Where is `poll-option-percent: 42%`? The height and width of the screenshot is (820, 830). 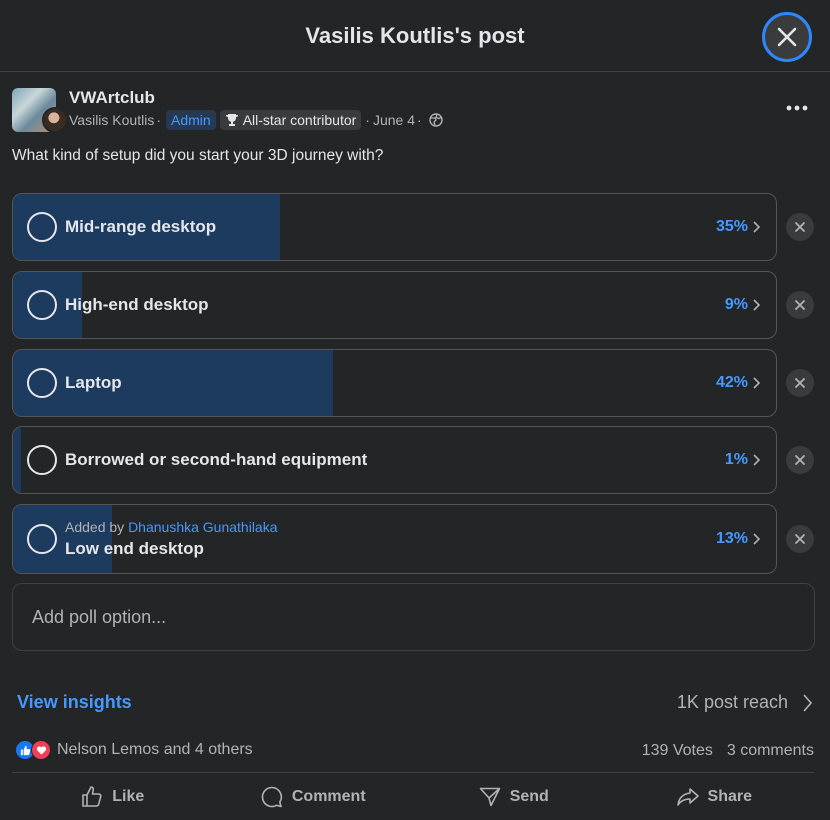
poll-option-percent: 42% is located at coordinates (738, 383).